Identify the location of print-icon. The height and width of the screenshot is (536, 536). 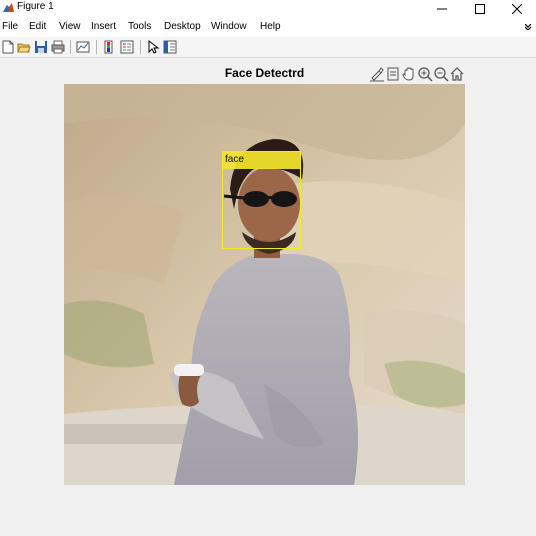
(58, 47).